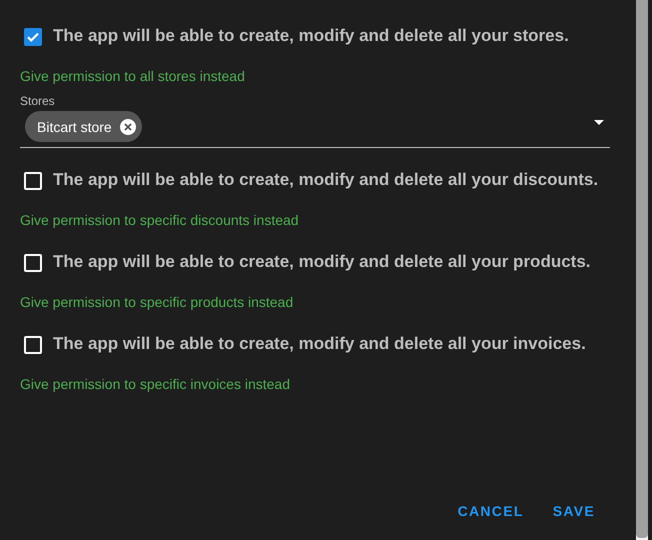 The width and height of the screenshot is (652, 540). What do you see at coordinates (642, 269) in the screenshot?
I see `scrollbar-thumb` at bounding box center [642, 269].